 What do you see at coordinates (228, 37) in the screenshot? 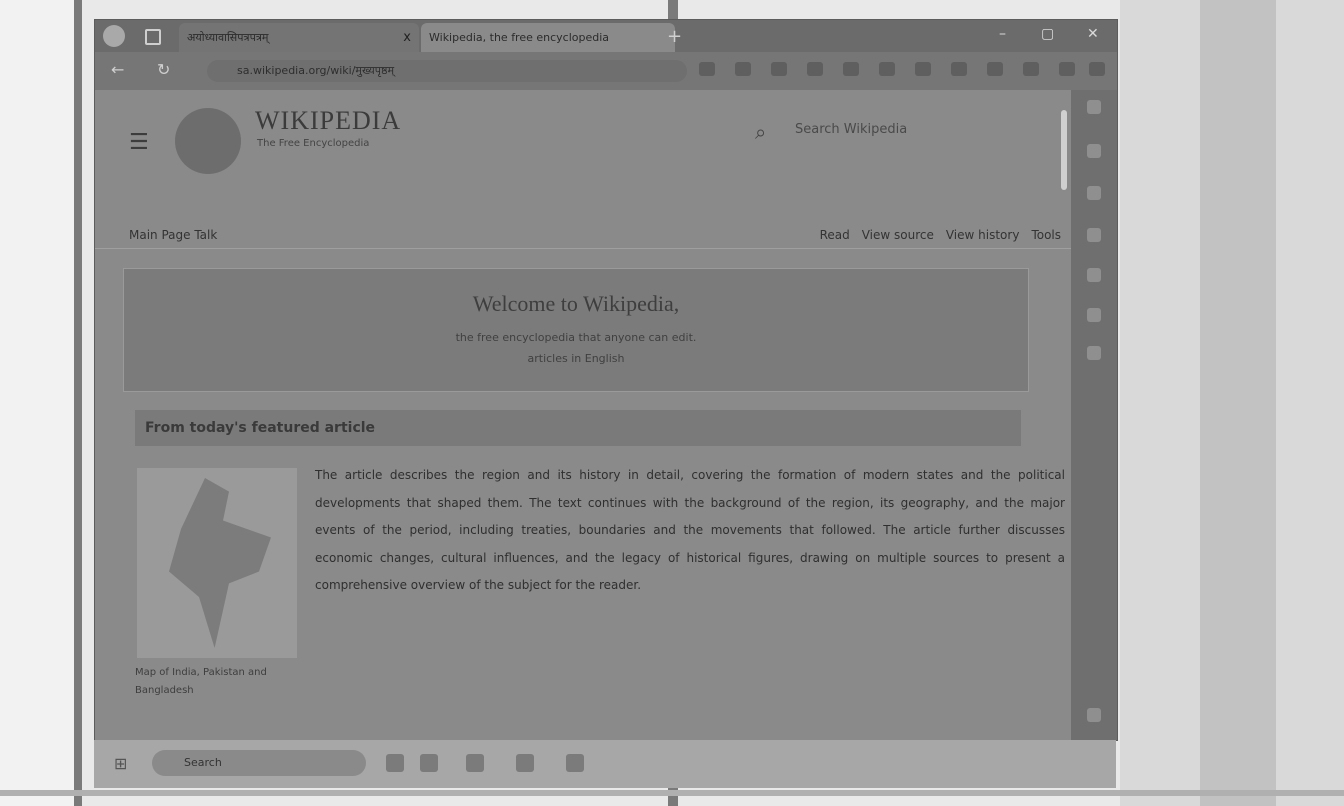
I see `tab-1-label: अयोध्यावासिपत्रपत्रम्` at bounding box center [228, 37].